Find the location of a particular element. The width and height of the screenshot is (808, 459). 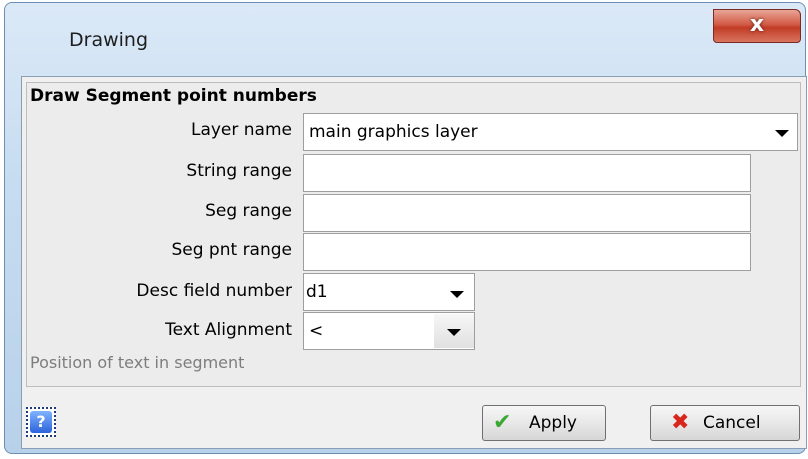

apply-button: ✔ Apply is located at coordinates (544, 423).